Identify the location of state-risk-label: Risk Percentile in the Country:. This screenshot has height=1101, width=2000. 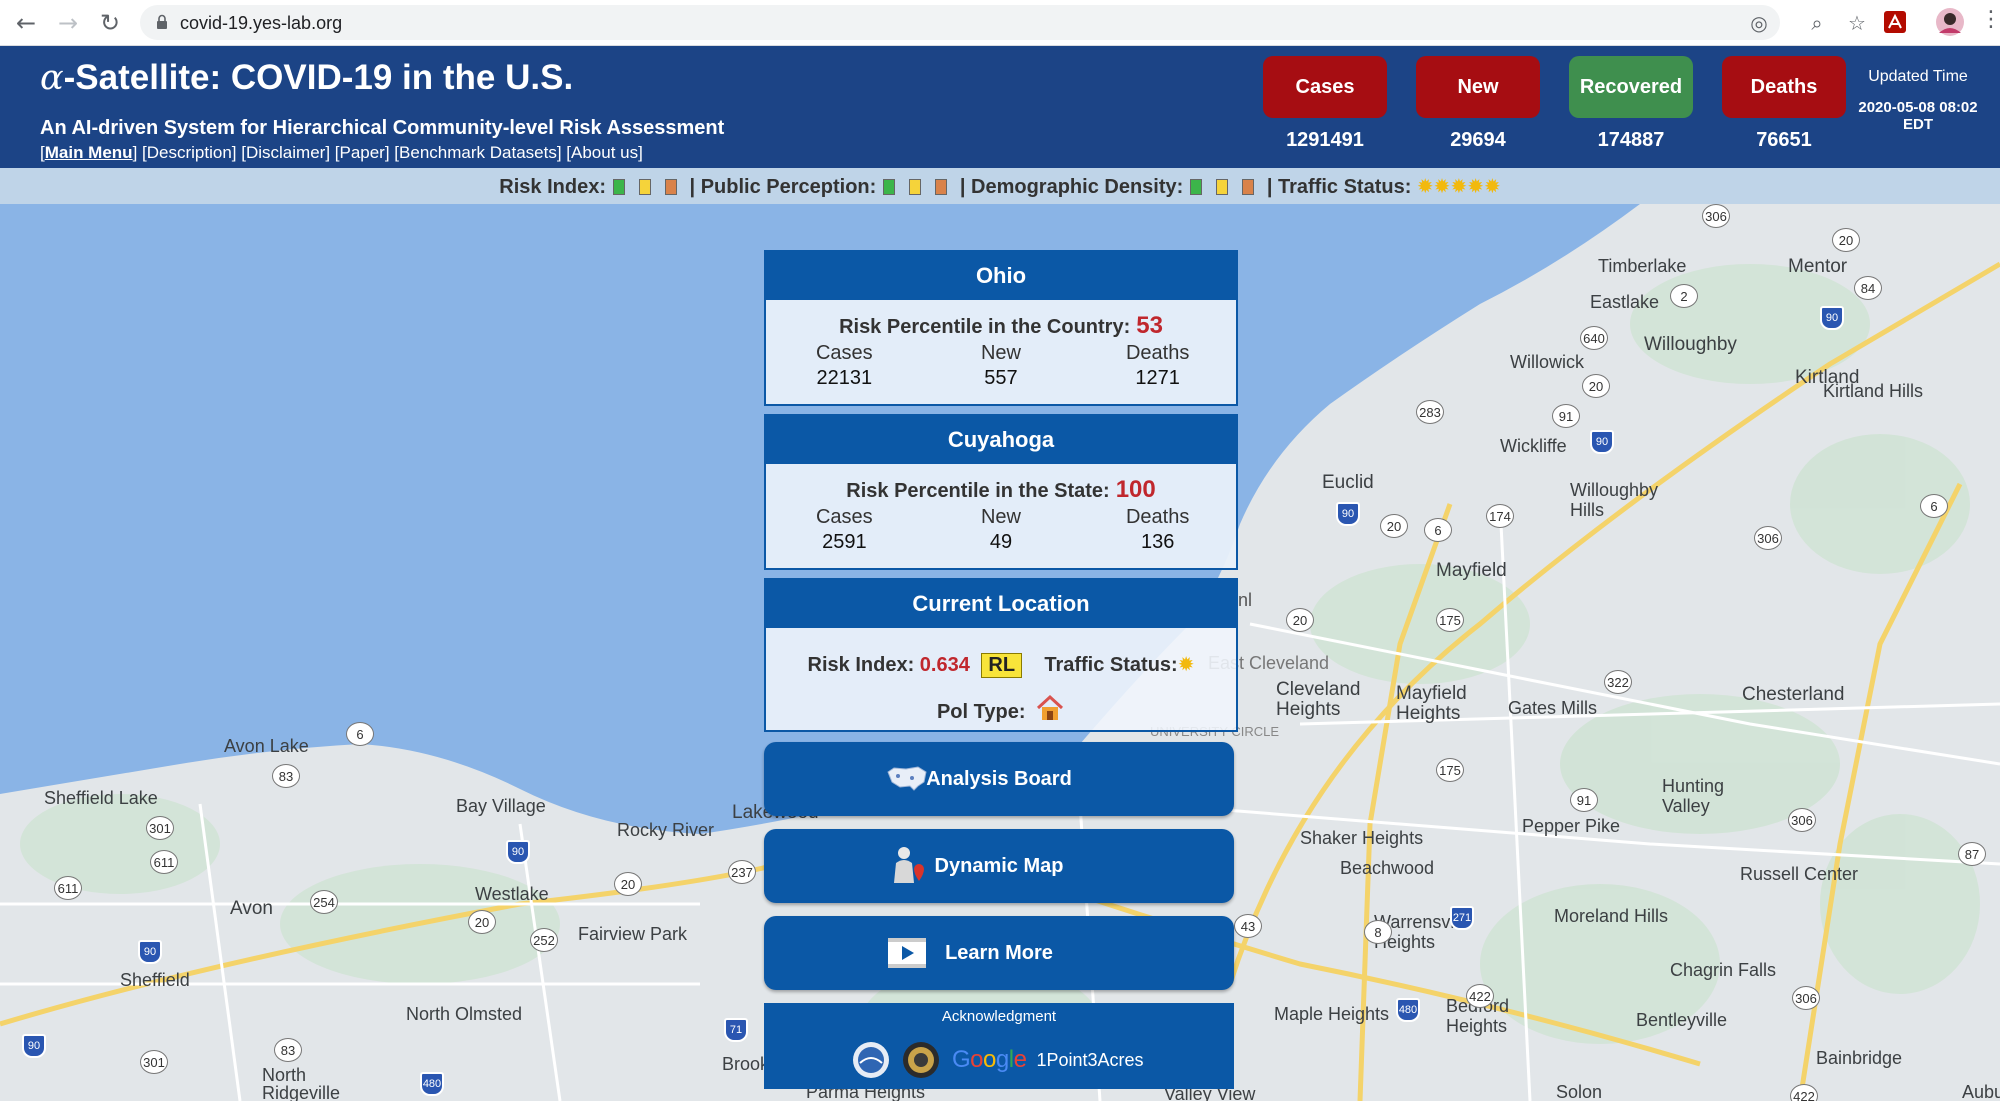
(985, 327).